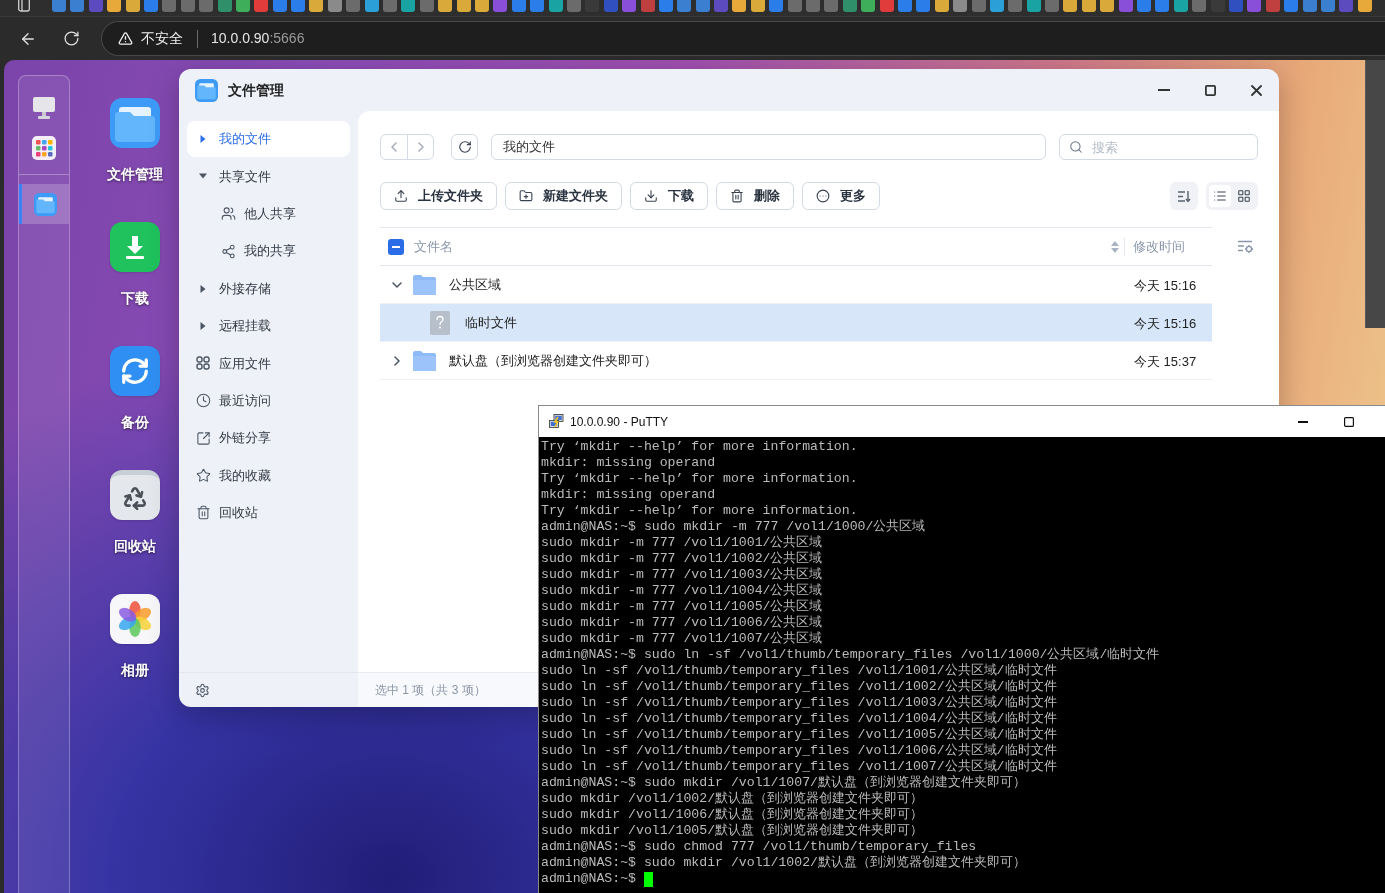 This screenshot has width=1385, height=893. Describe the element at coordinates (768, 147) in the screenshot. I see `path-field: 我的文件` at that location.